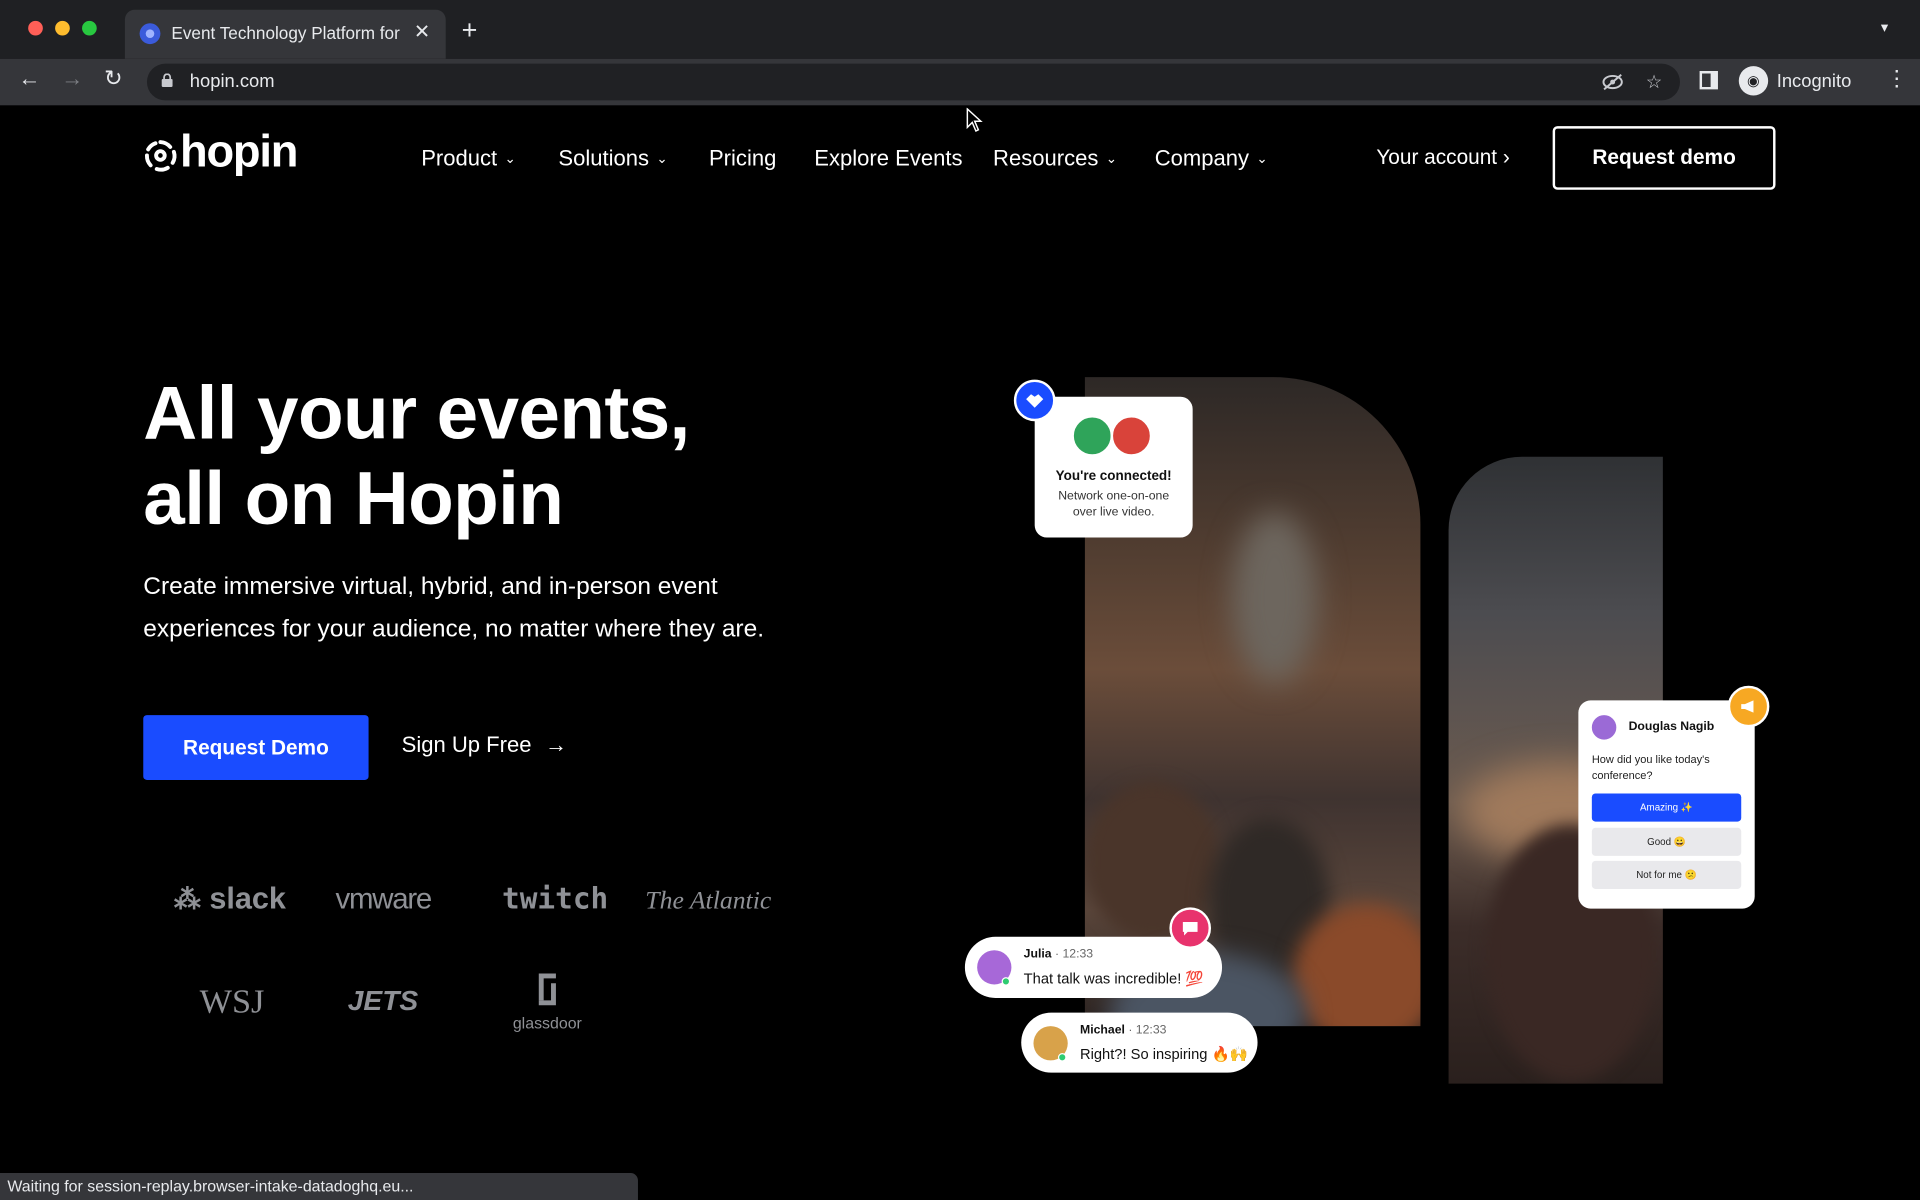 This screenshot has width=1920, height=1200. What do you see at coordinates (1274, 597) in the screenshot?
I see `speaker-figure` at bounding box center [1274, 597].